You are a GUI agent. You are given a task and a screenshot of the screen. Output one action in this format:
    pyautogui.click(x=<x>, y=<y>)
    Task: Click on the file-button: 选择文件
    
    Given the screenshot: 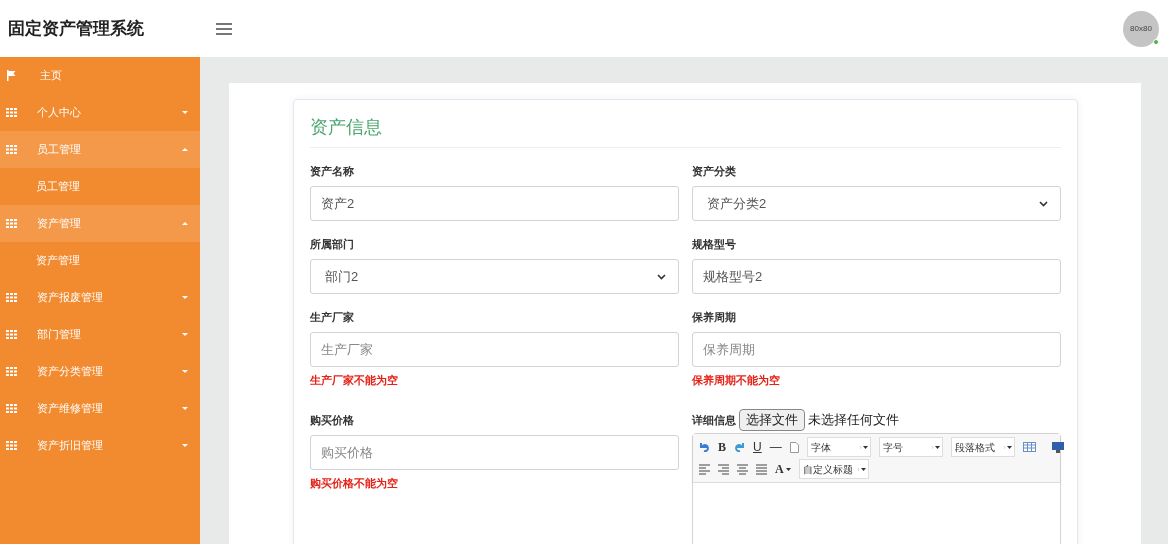 What is the action you would take?
    pyautogui.click(x=772, y=420)
    